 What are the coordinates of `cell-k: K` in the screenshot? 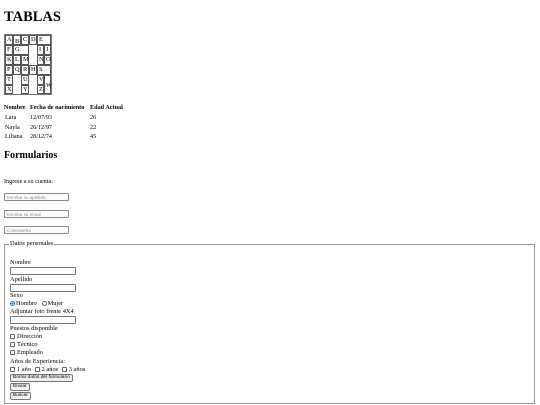 It's located at (9, 60).